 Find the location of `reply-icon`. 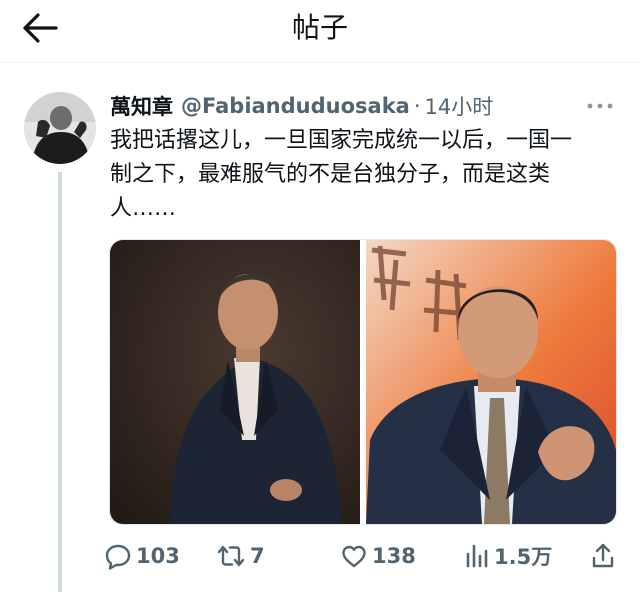

reply-icon is located at coordinates (118, 557).